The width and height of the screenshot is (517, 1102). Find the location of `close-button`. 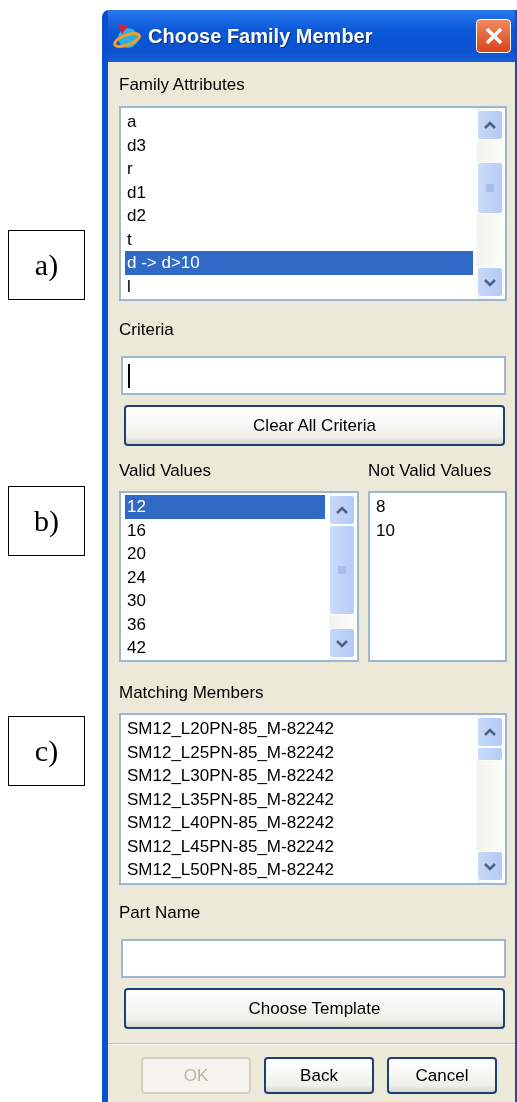

close-button is located at coordinates (493, 36).